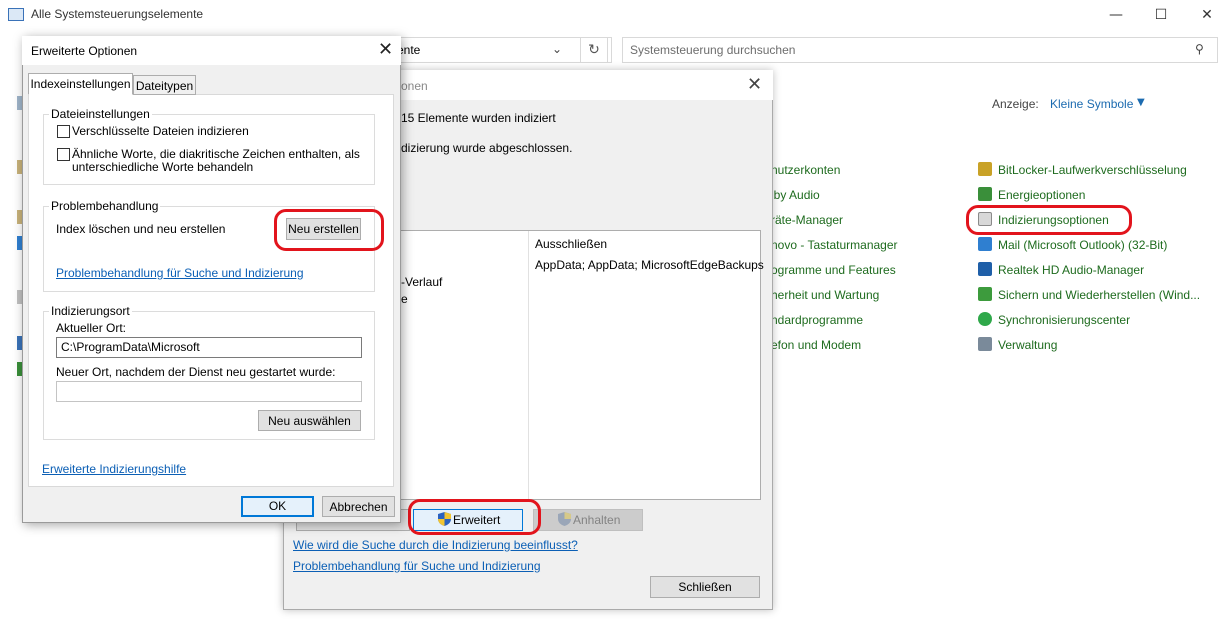  What do you see at coordinates (385, 49) in the screenshot?
I see `advanced-dialog-close-icon: ✕` at bounding box center [385, 49].